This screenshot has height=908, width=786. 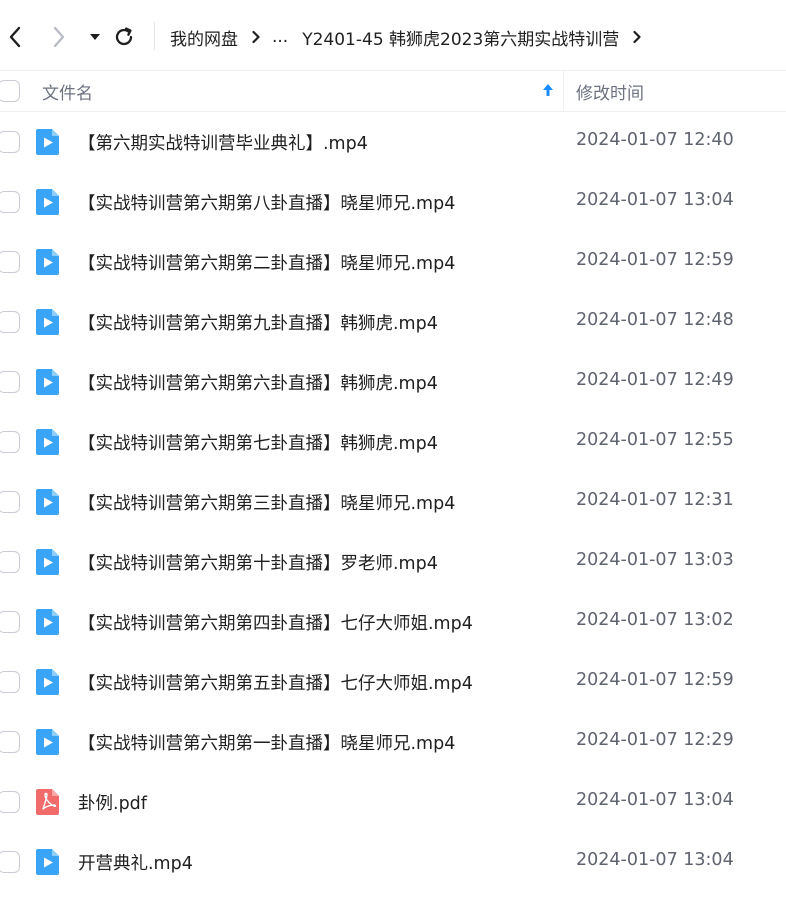 What do you see at coordinates (655, 320) in the screenshot?
I see `file-modified-time: 2024-01-07 12:48` at bounding box center [655, 320].